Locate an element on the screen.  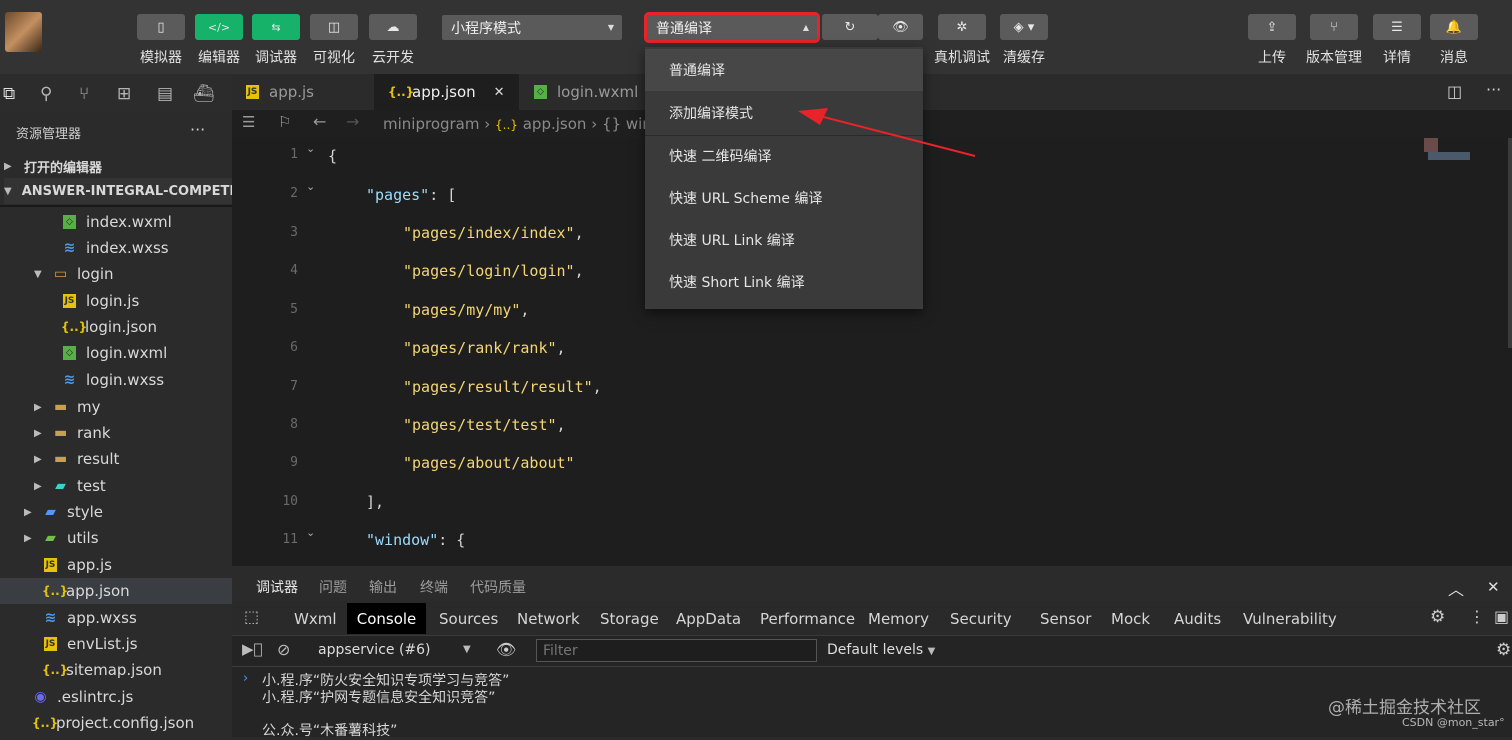
panel-tab-problems: 问题 is located at coordinates (333, 587).